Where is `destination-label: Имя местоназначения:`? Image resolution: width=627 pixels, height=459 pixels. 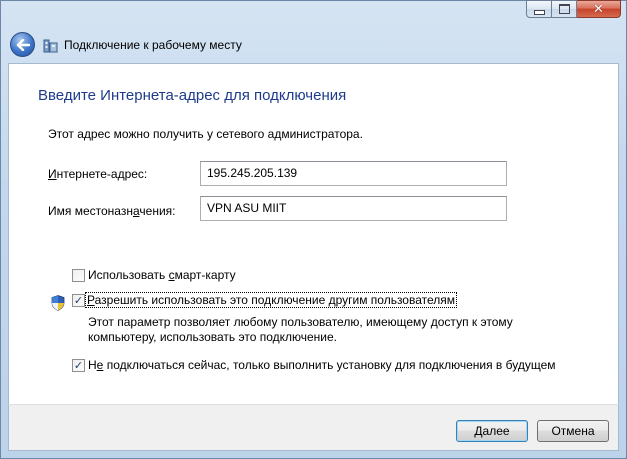 destination-label: Имя местоназначения: is located at coordinates (111, 211).